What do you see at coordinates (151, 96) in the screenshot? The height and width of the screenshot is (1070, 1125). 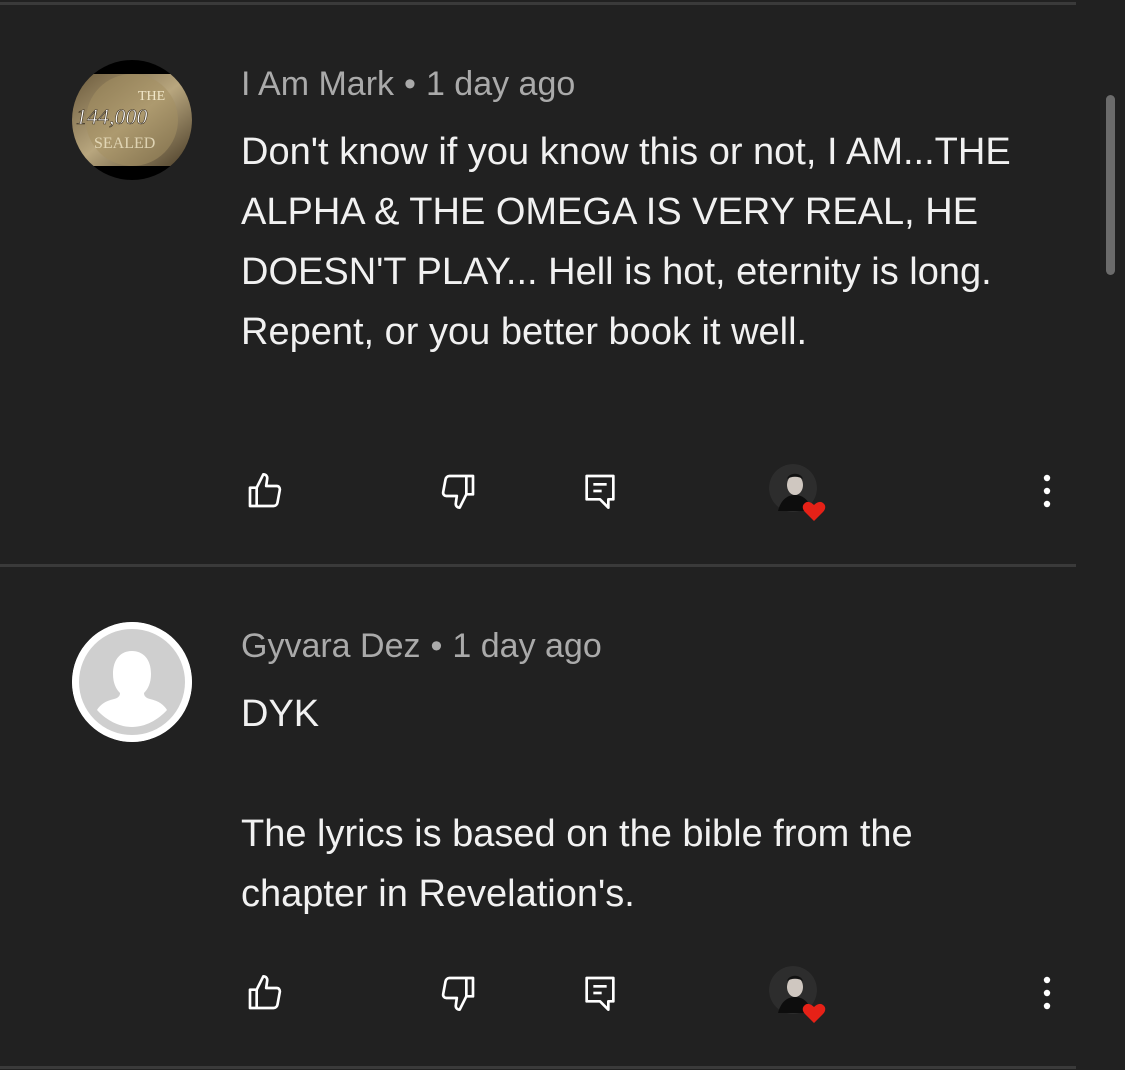 I see `avatar-word-top: THE` at bounding box center [151, 96].